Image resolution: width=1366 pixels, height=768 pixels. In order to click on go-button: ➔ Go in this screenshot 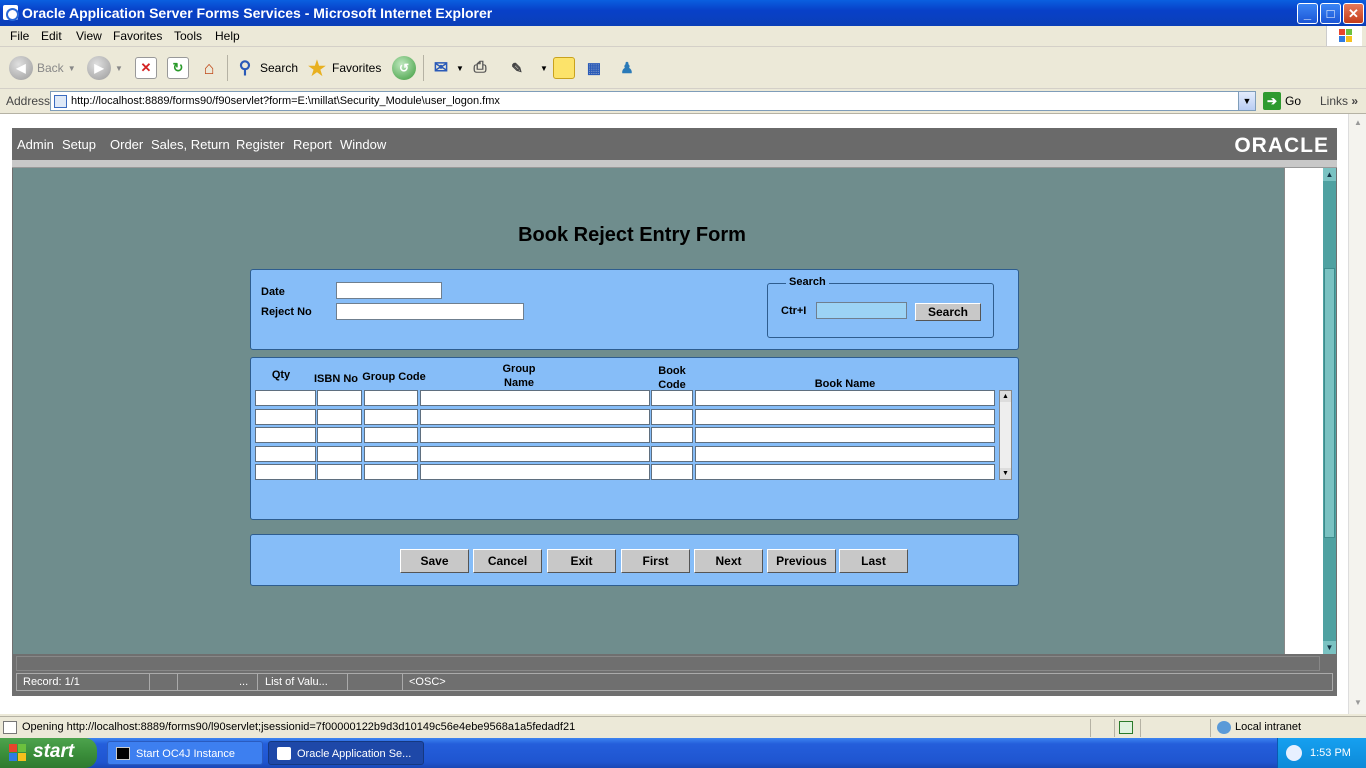, I will do `click(1282, 101)`.